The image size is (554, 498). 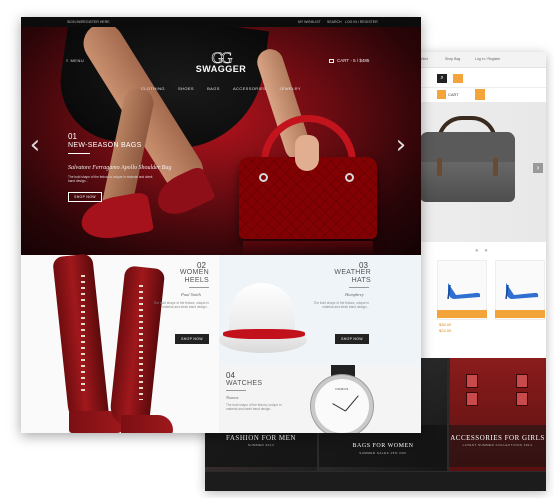 I want to click on cart-label: CART - 5 / $485, so click(x=353, y=60).